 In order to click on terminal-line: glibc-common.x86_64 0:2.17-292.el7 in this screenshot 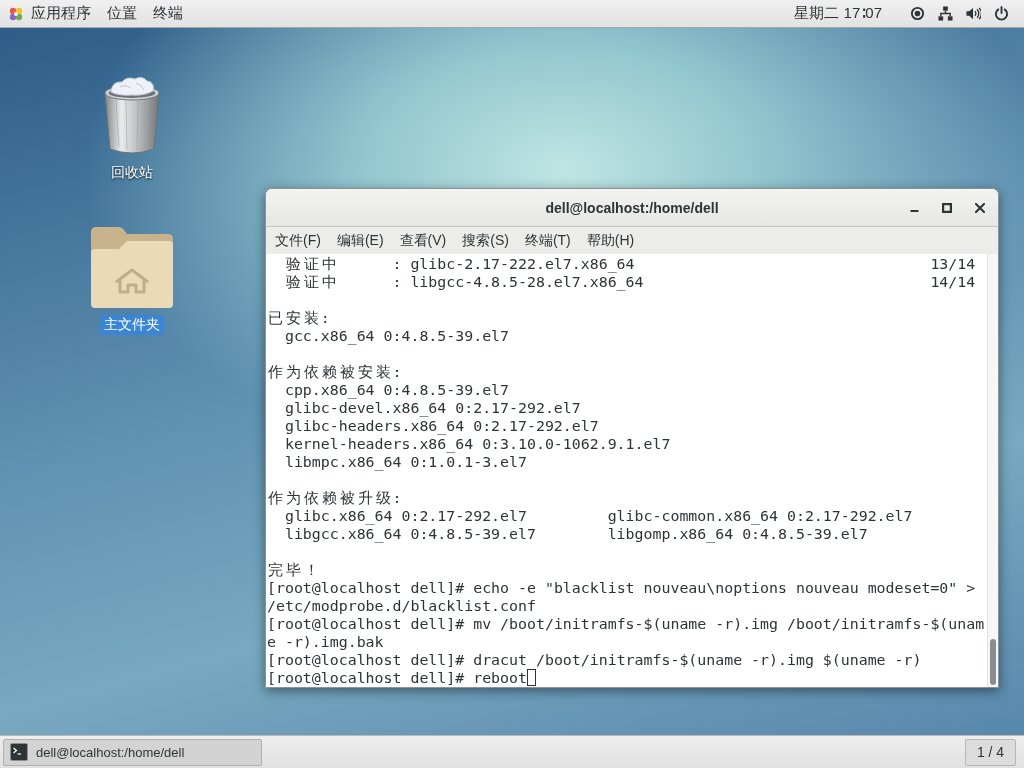, I will do `click(760, 516)`.